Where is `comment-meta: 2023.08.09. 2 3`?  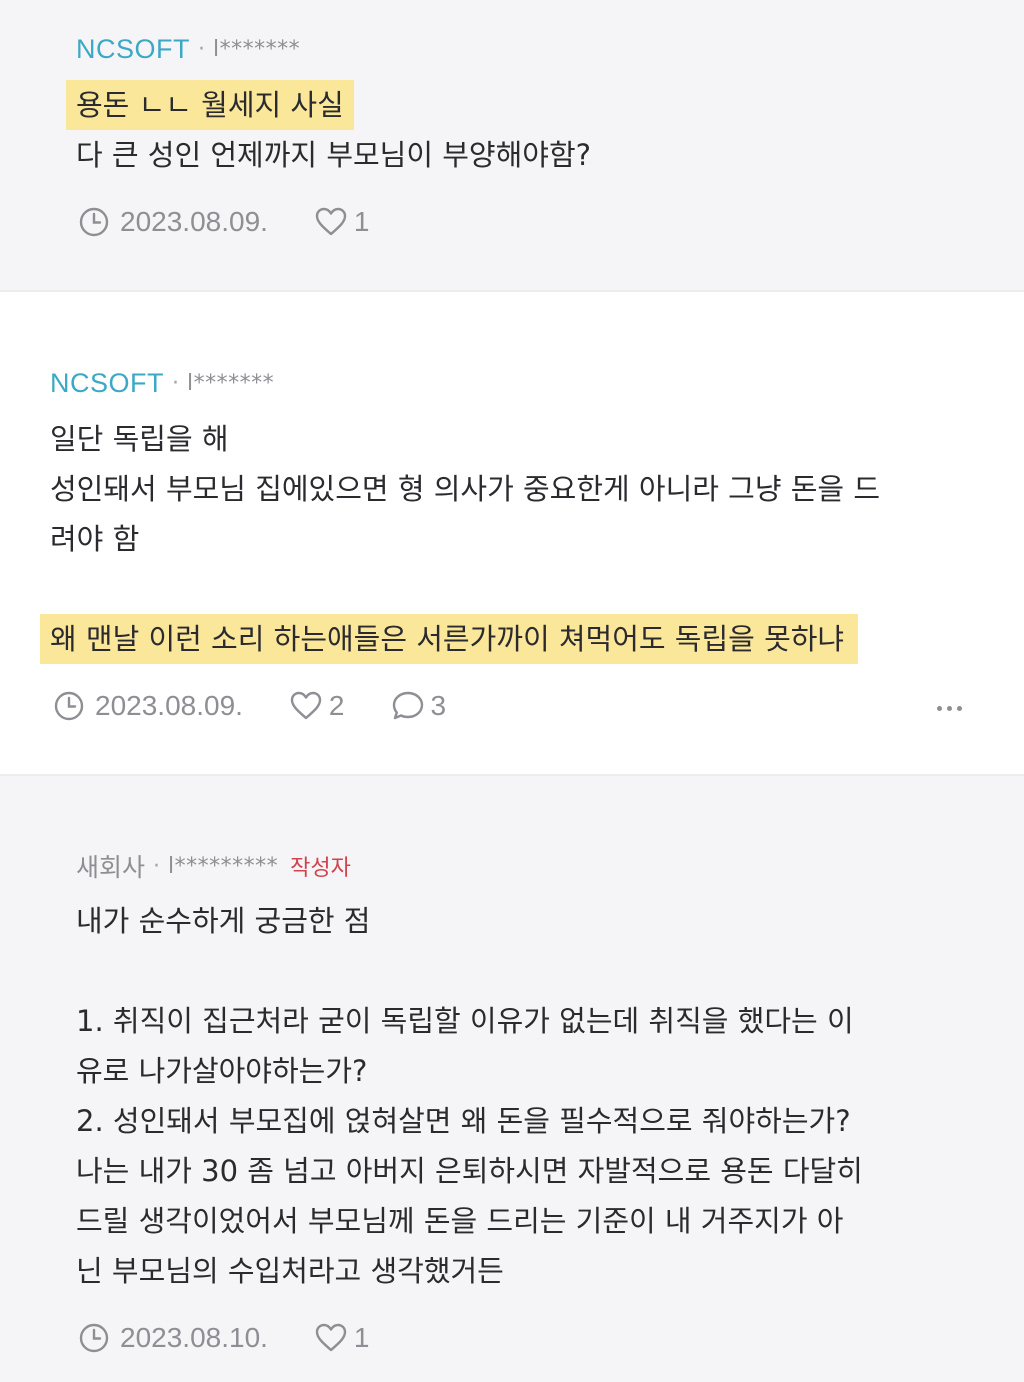 comment-meta: 2023.08.09. 2 3 is located at coordinates (249, 706).